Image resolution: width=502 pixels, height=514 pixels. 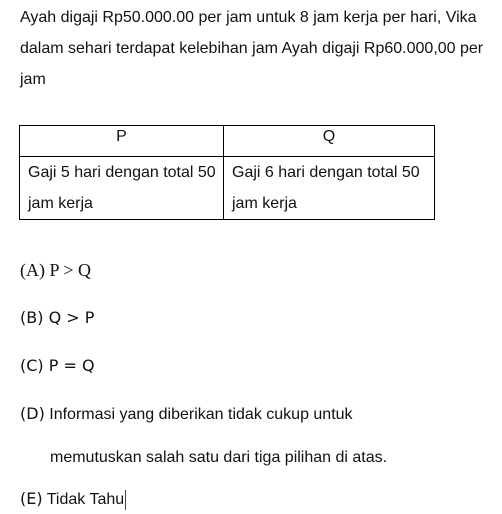 What do you see at coordinates (32, 365) in the screenshot?
I see `option-c-letter: (C)` at bounding box center [32, 365].